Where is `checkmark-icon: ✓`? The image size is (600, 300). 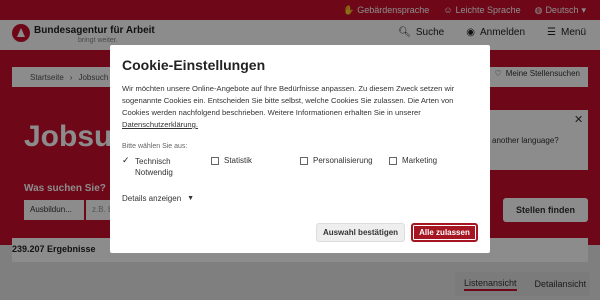 checkmark-icon: ✓ is located at coordinates (126, 160).